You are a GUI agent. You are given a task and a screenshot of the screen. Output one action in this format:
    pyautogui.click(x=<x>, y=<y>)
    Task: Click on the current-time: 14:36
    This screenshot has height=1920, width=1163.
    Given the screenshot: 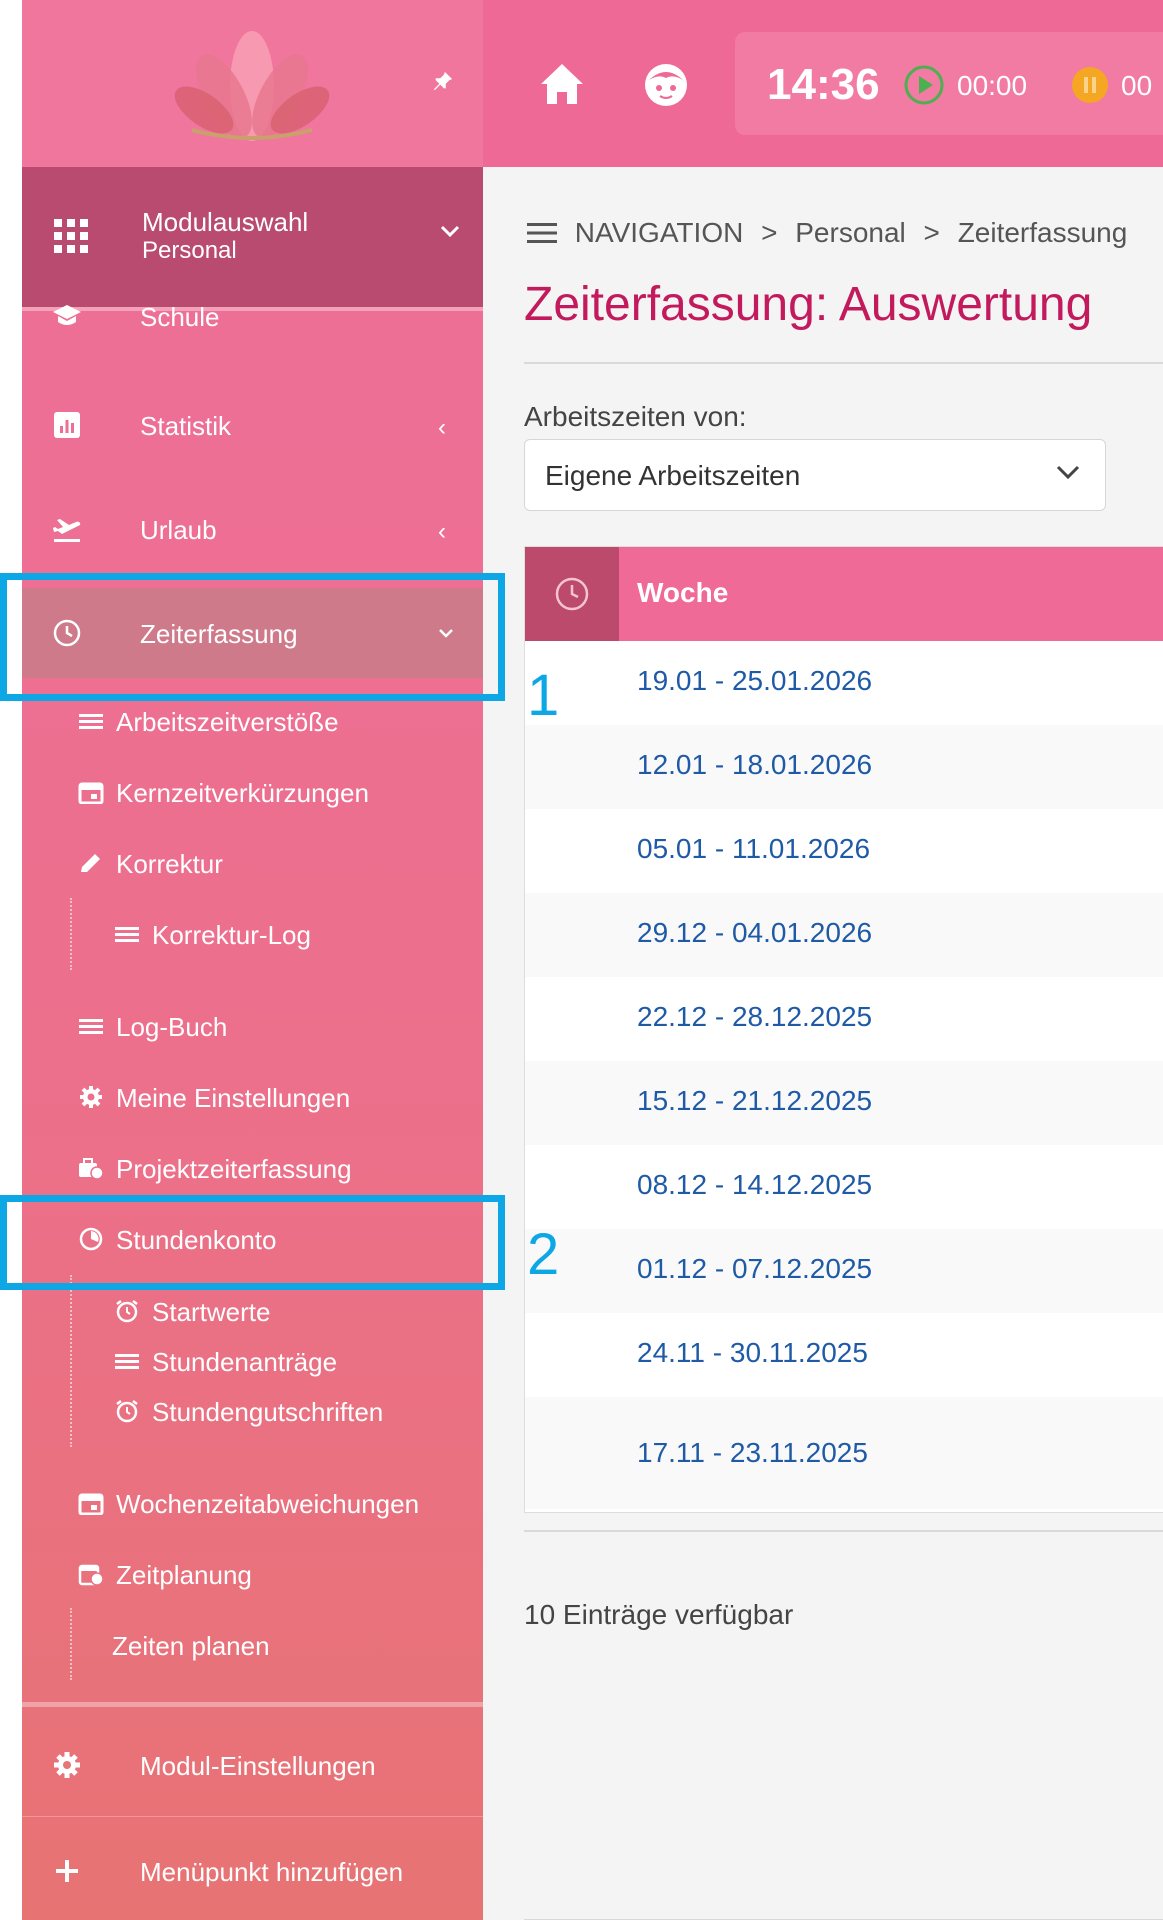 What is the action you would take?
    pyautogui.click(x=823, y=84)
    